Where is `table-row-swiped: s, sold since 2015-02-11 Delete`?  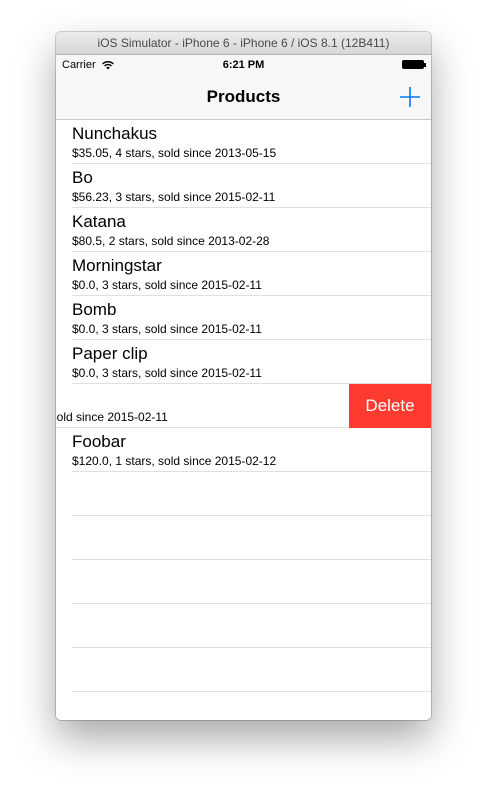 table-row-swiped: s, sold since 2015-02-11 Delete is located at coordinates (243, 406).